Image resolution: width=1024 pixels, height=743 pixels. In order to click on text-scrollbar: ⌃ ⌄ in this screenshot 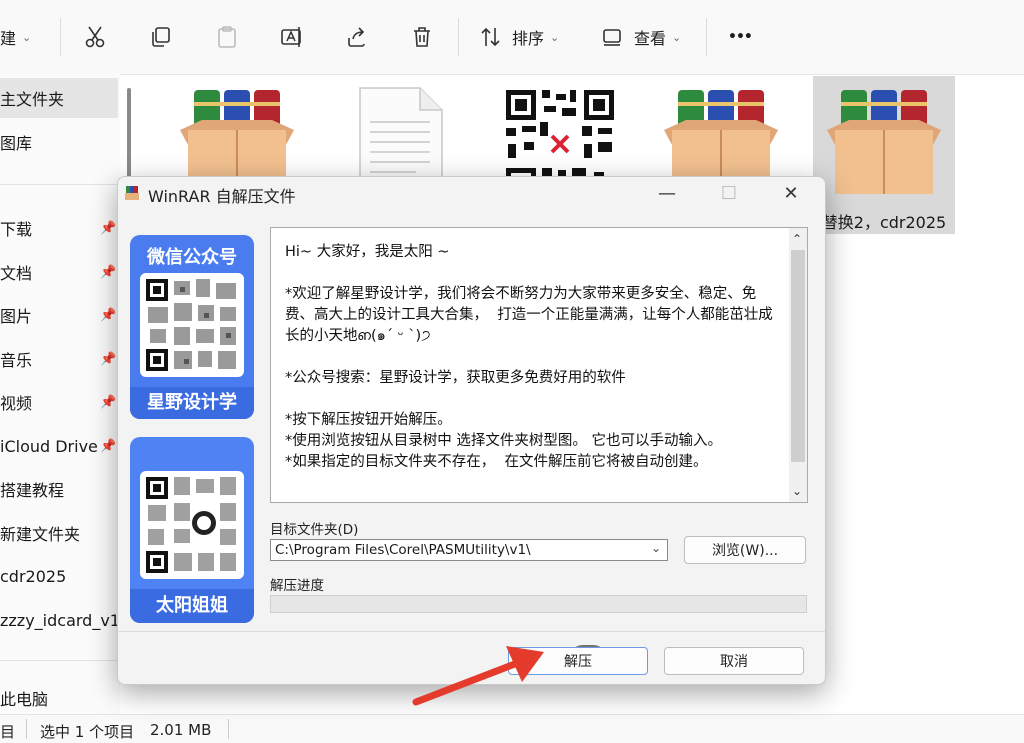, I will do `click(798, 365)`.